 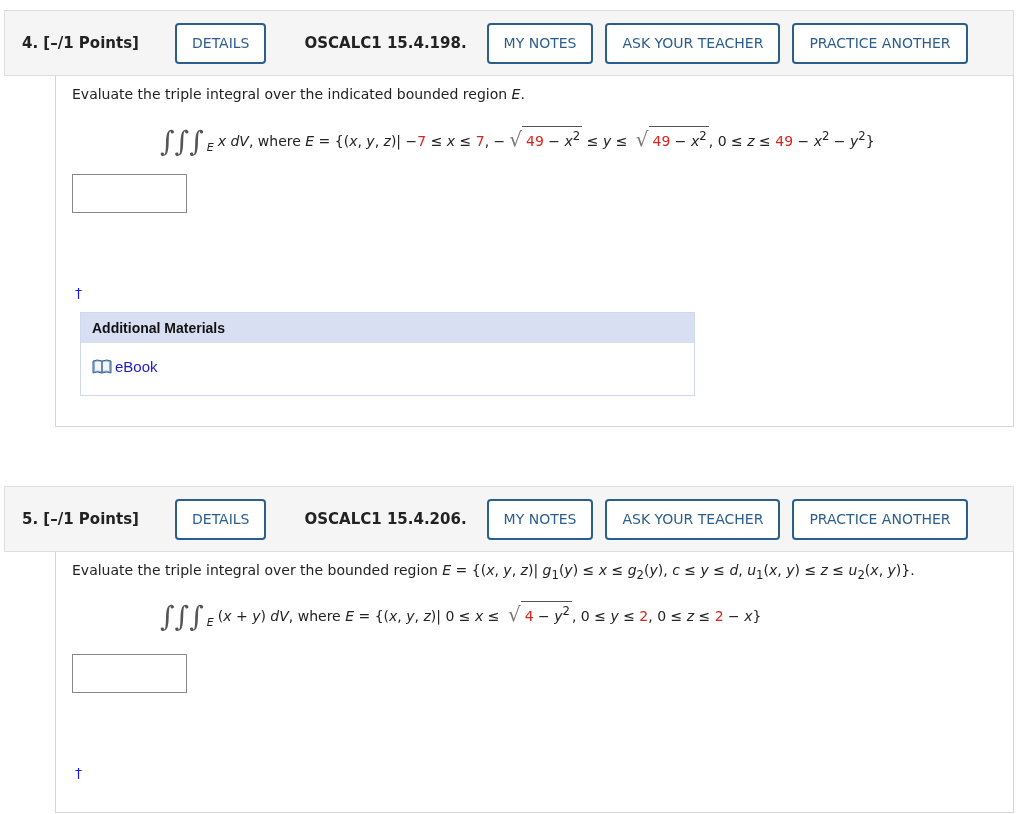 What do you see at coordinates (494, 572) in the screenshot?
I see `question-text: Evaluate the triple integral over the bounded region E = {(x, y, z)| g$_{1}$(y) ≤ x ≤ g$_{2}$(y), c ≤ y ≤ d, u$_{1}$(x, y) ≤ z ≤ u$_{2}$(x, y)}.` at bounding box center [494, 572].